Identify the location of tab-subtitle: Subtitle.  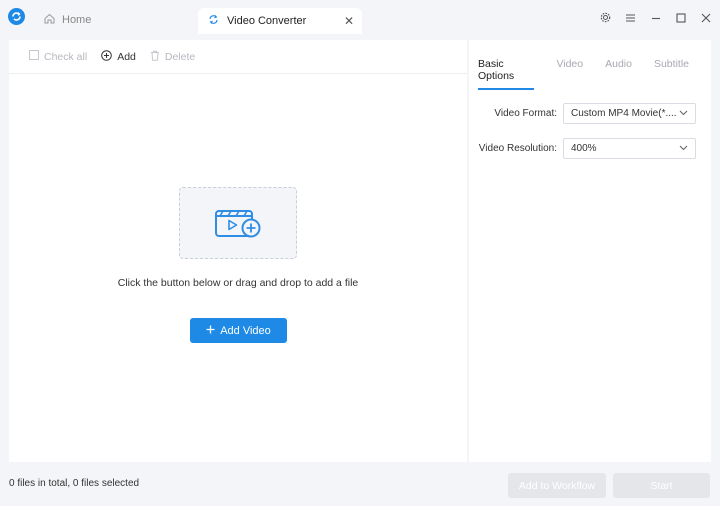
(671, 74).